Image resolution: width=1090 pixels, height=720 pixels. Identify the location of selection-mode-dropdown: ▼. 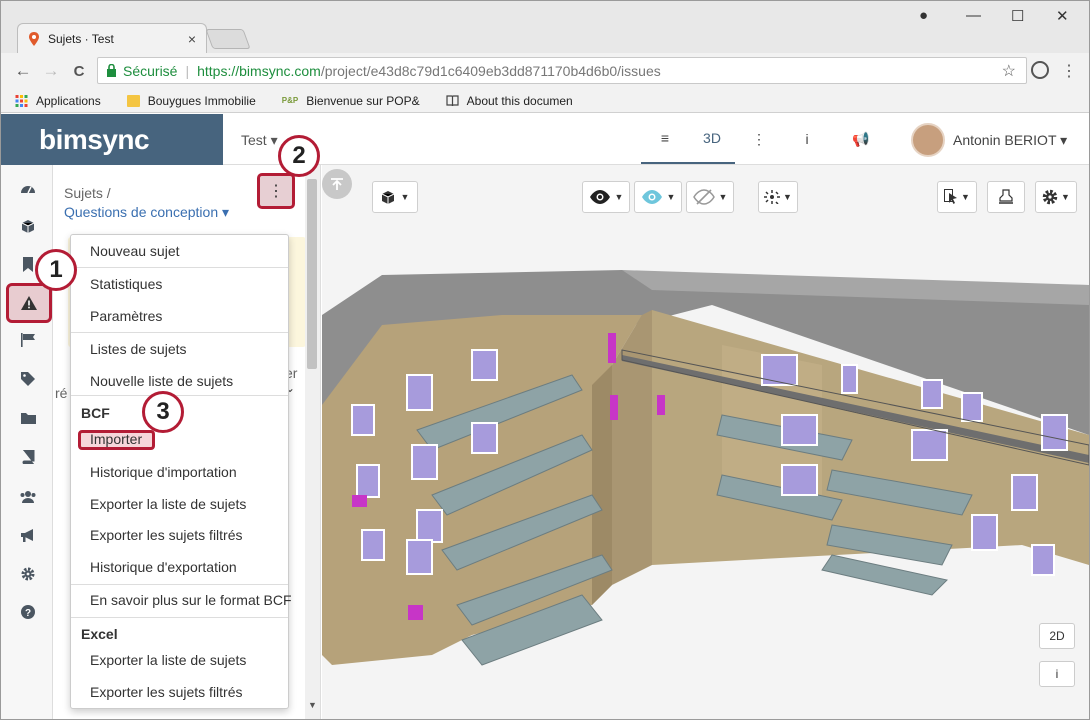
(957, 197).